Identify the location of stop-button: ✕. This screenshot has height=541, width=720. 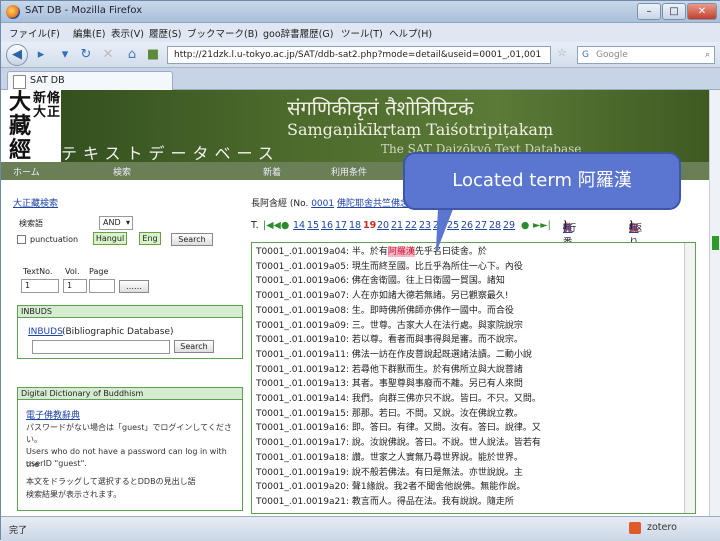
(108, 55).